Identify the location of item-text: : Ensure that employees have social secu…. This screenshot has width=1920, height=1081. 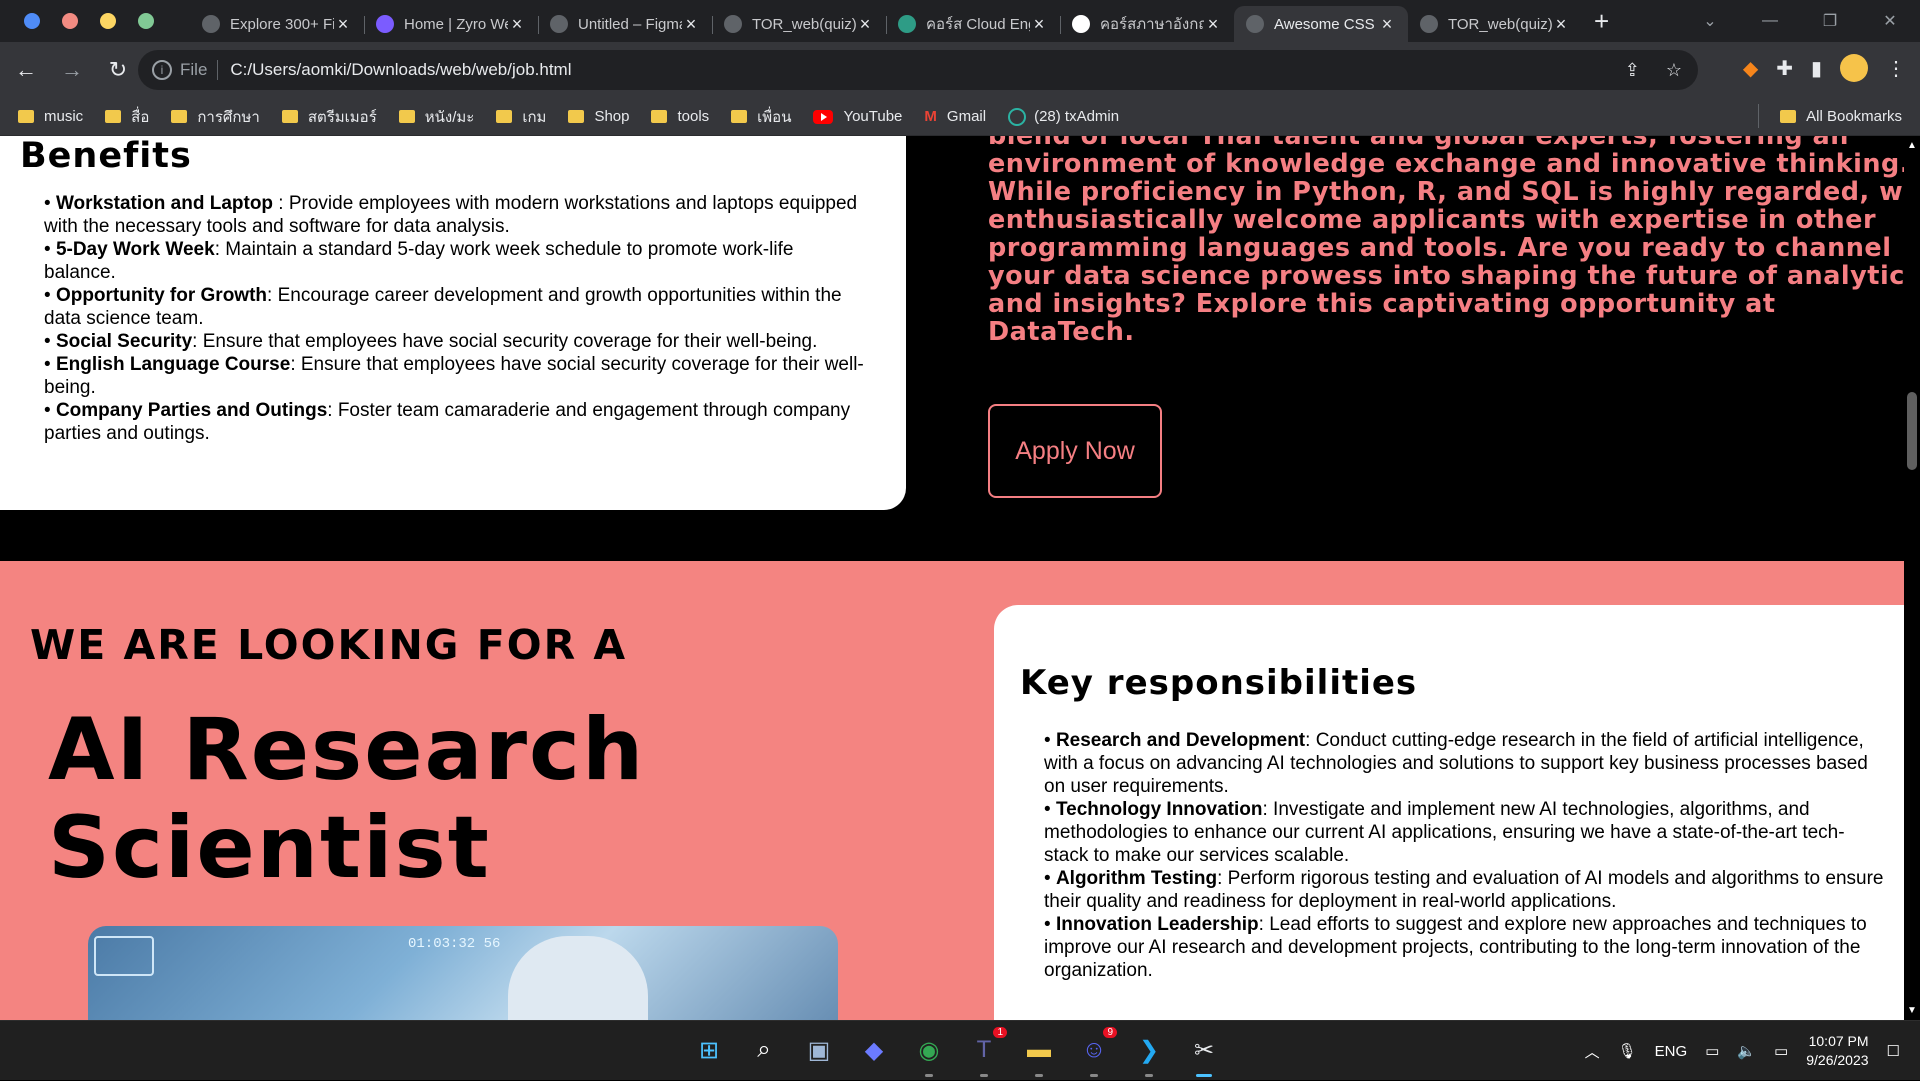
(505, 341).